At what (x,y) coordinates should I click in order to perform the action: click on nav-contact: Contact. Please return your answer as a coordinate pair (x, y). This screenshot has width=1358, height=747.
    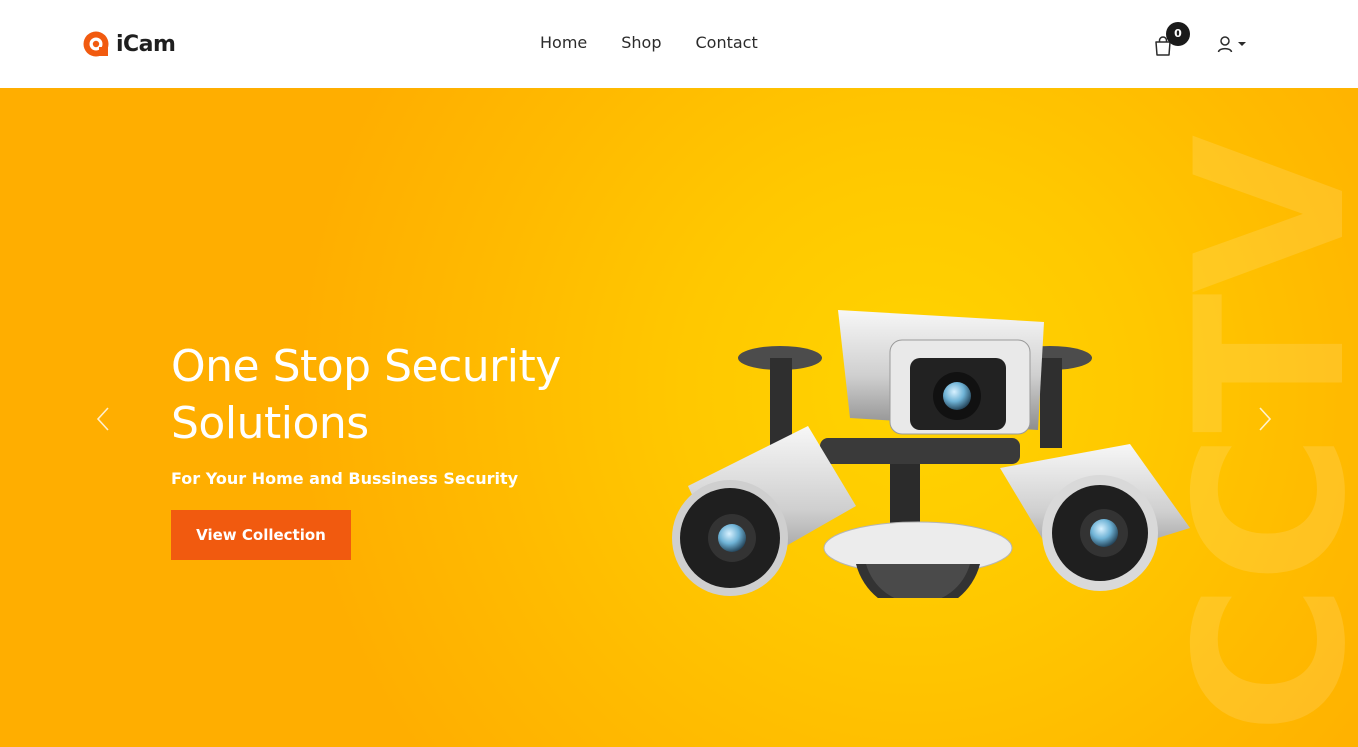
    Looking at the image, I should click on (727, 43).